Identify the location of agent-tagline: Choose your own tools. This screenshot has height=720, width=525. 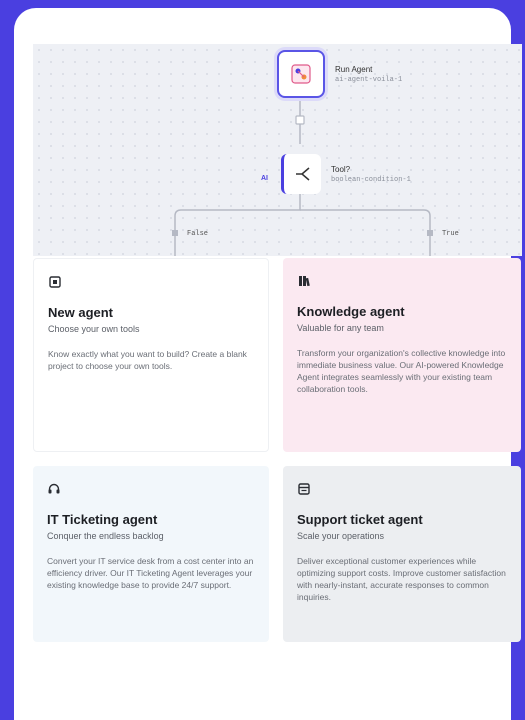
(94, 329).